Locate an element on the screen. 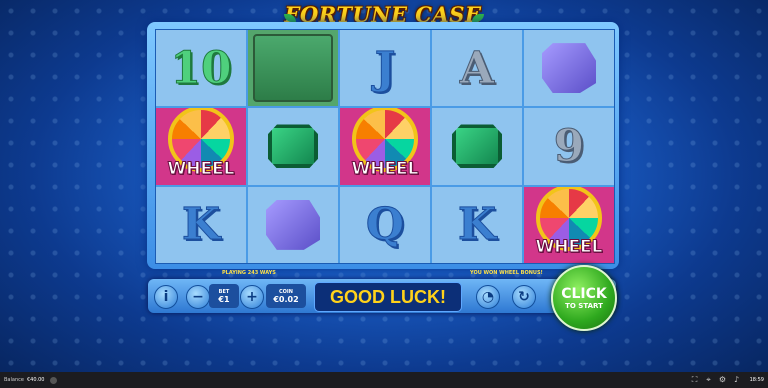 The image size is (768, 388). jack-symbol: J is located at coordinates (385, 68).